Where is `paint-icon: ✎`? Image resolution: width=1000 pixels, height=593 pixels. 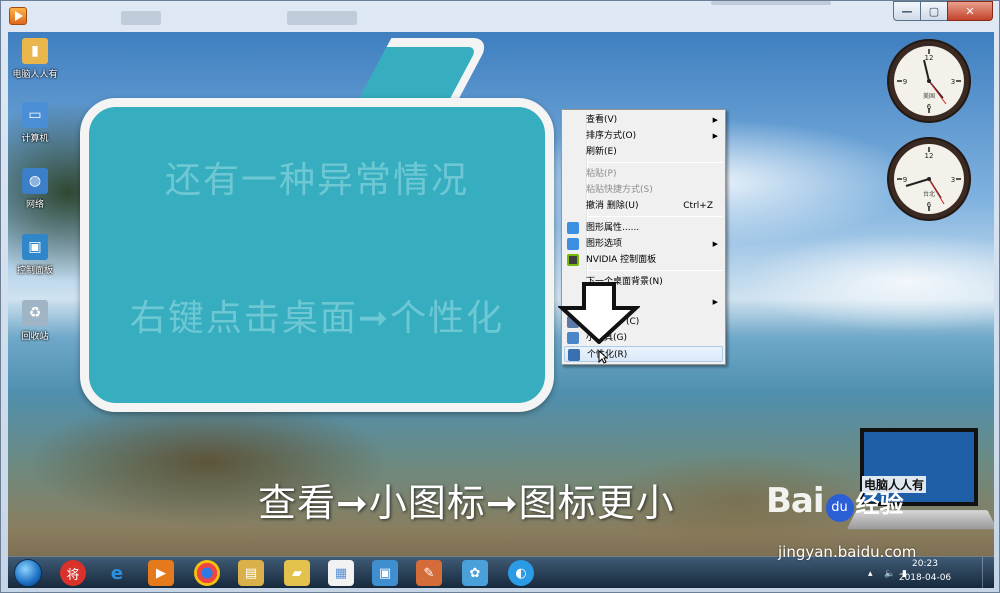
paint-icon: ✎ is located at coordinates (429, 573).